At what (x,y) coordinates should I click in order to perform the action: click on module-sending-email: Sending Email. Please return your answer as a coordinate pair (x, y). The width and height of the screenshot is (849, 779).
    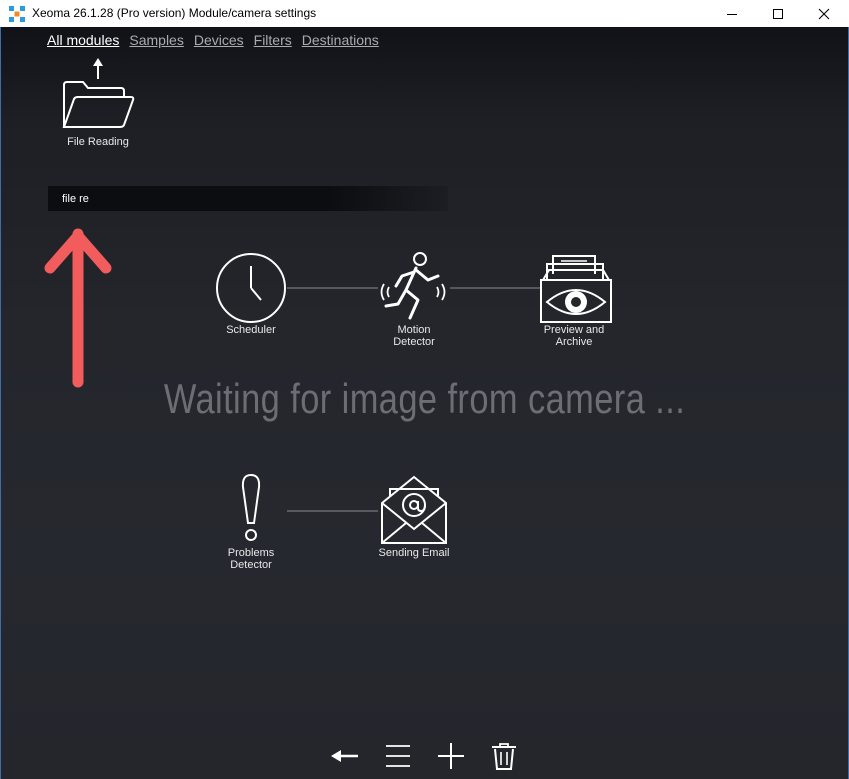
    Looking at the image, I should click on (414, 523).